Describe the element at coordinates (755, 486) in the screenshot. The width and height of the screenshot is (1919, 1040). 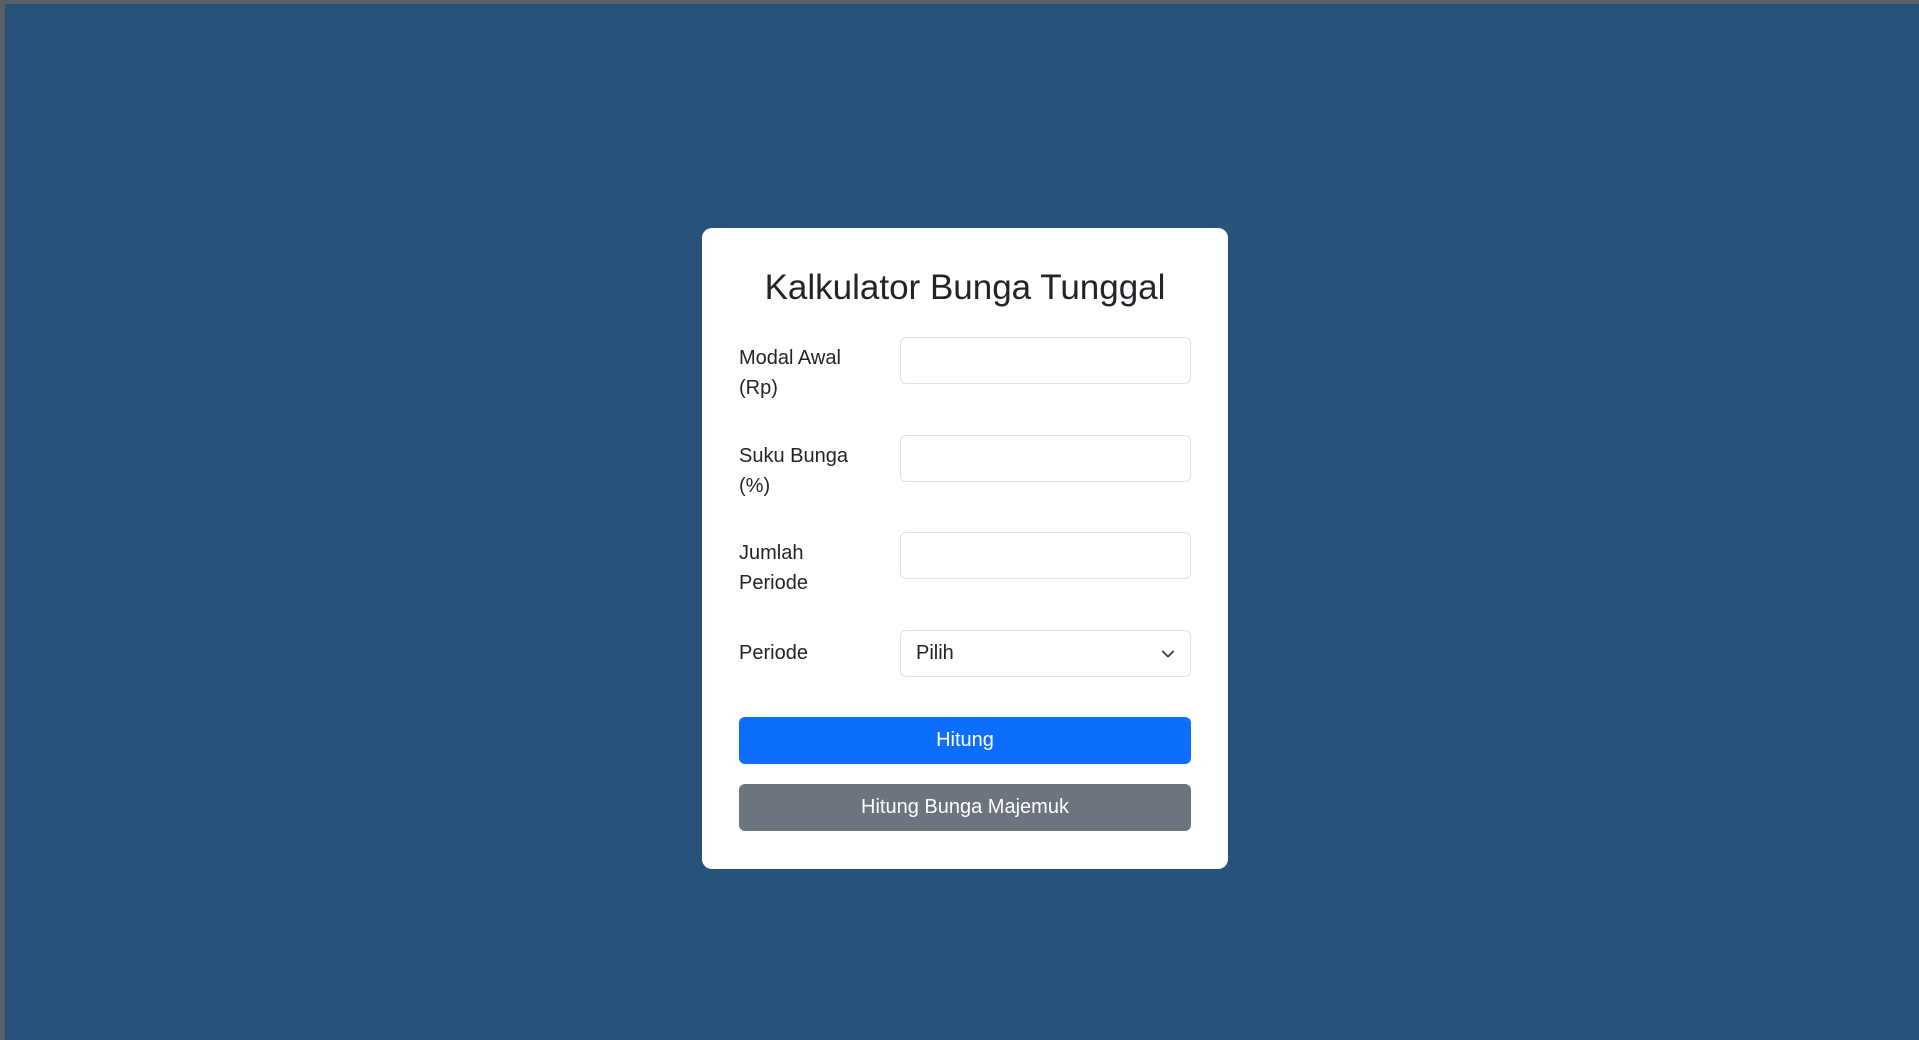
I see `suku-bunga-label-line2: (%)` at that location.